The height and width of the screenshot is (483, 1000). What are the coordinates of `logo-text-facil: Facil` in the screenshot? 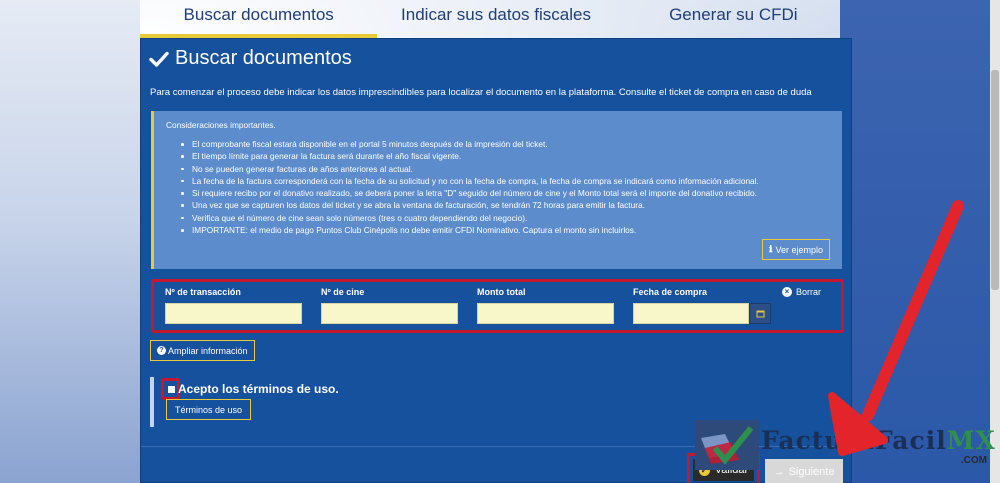 It's located at (910, 440).